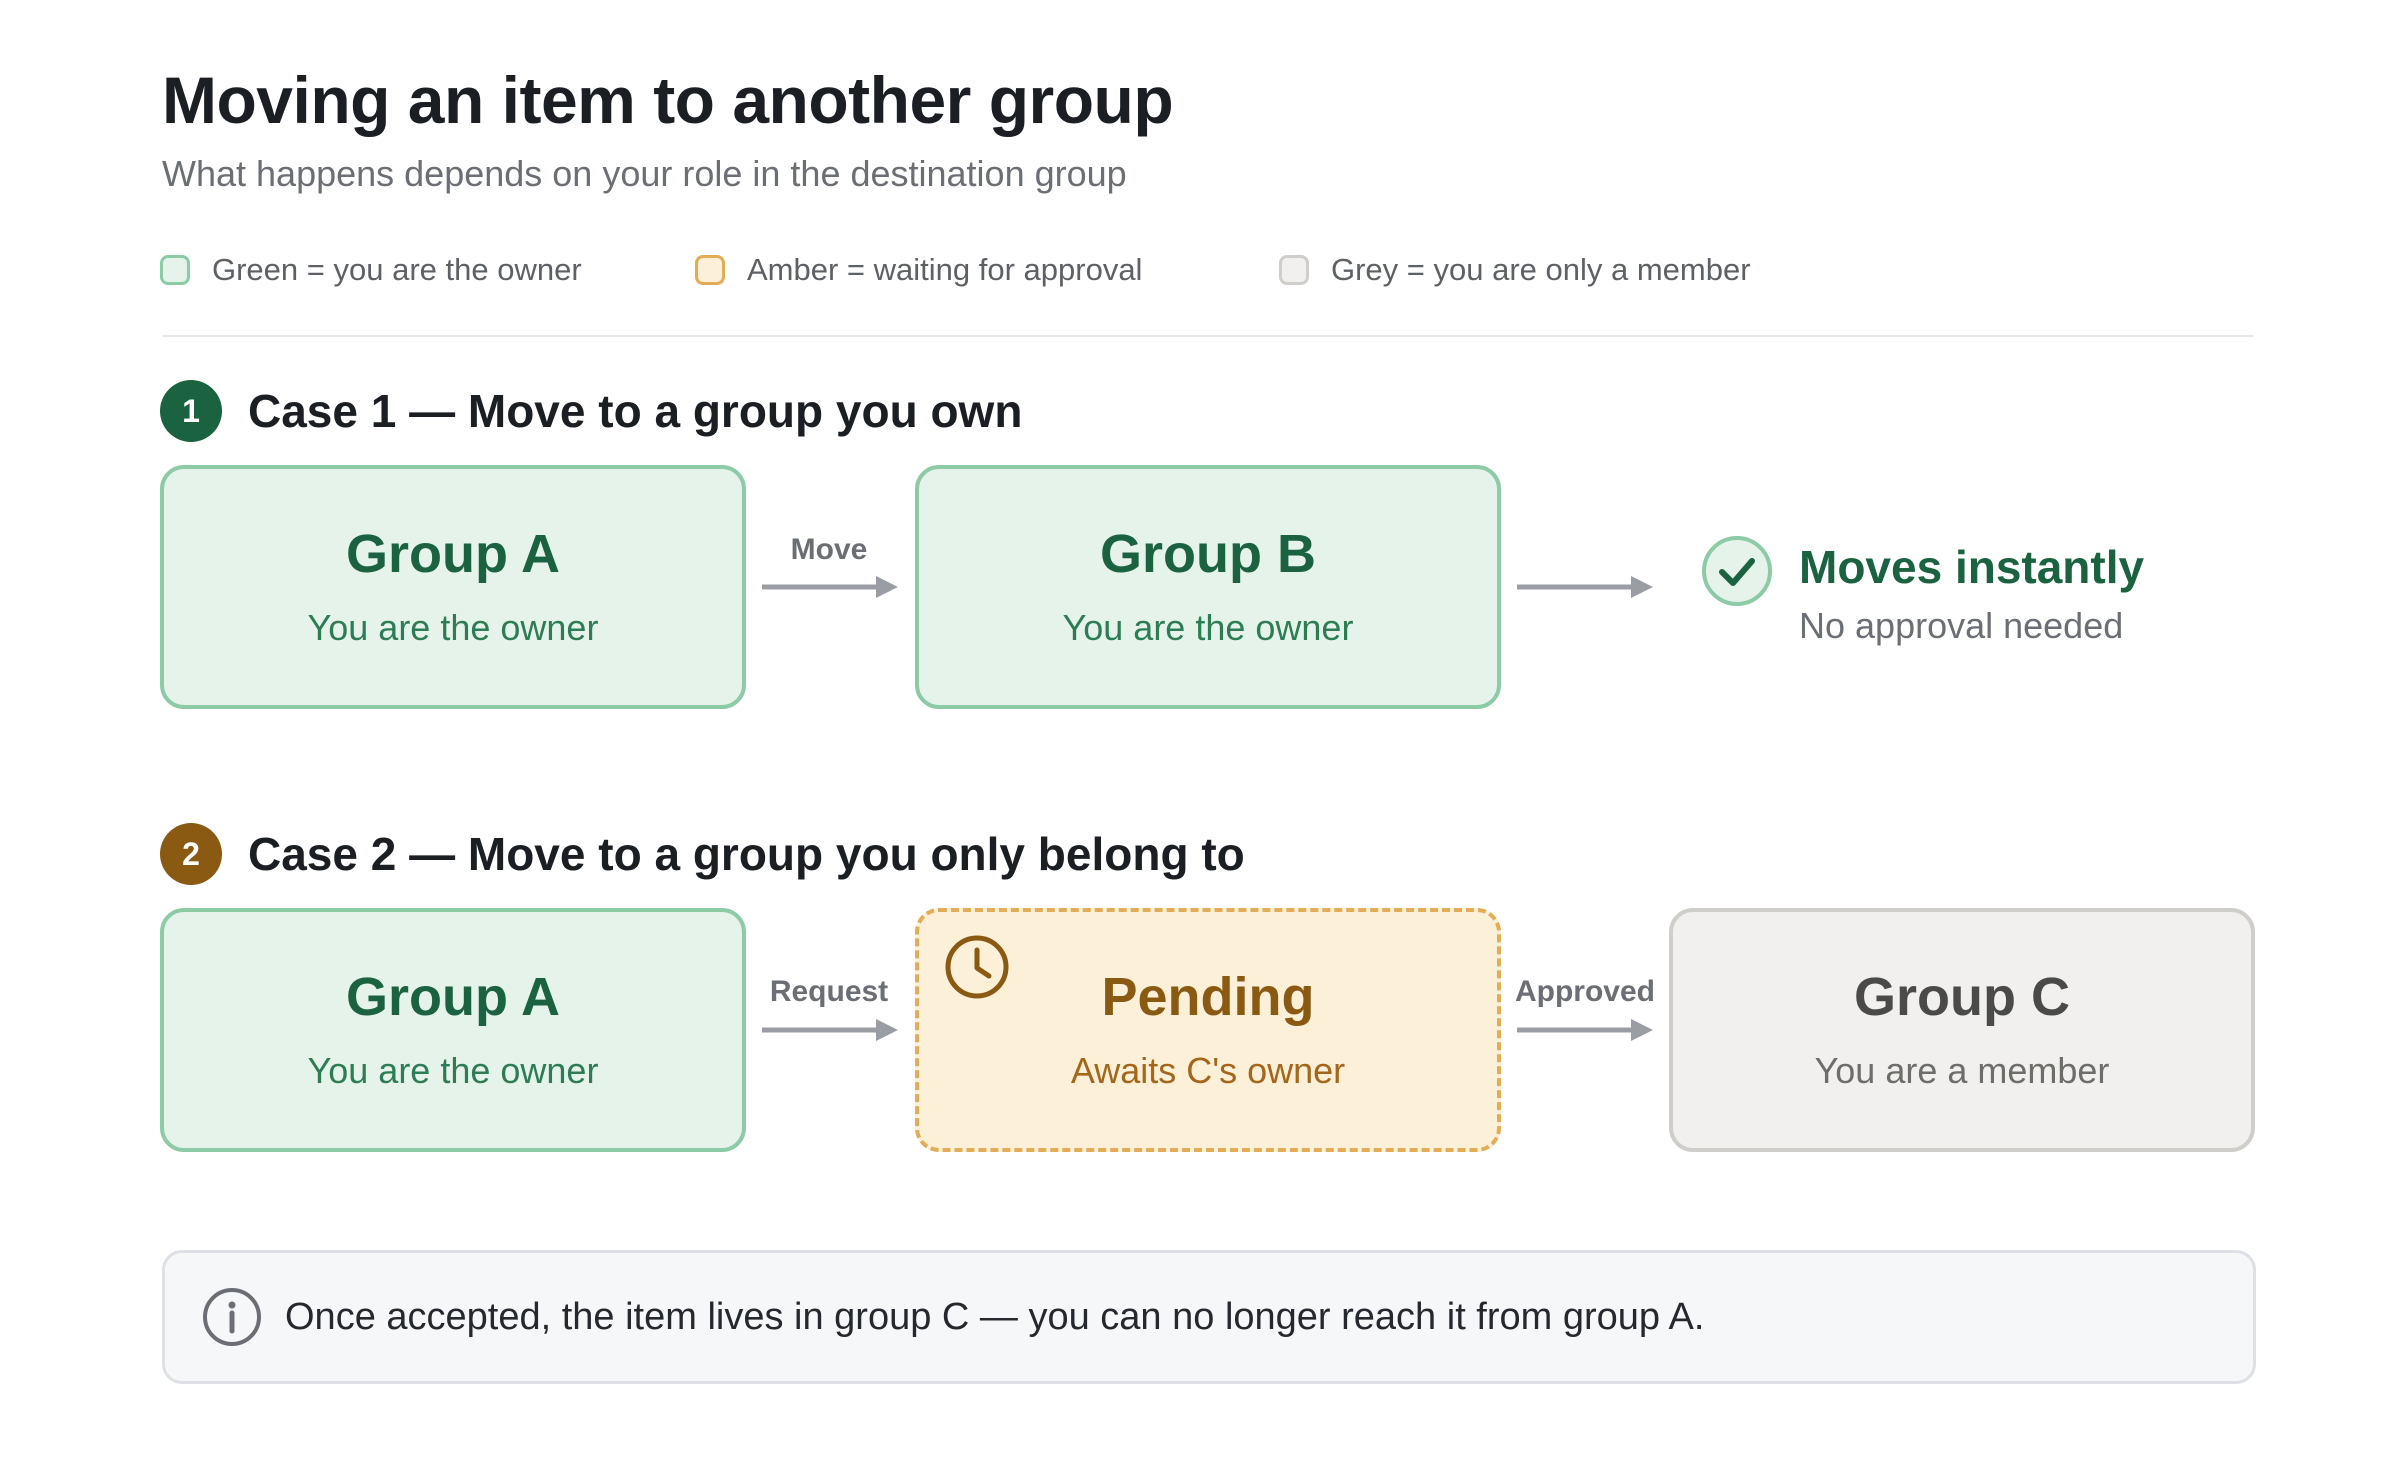 This screenshot has width=2400, height=1480. What do you see at coordinates (1962, 997) in the screenshot?
I see `box-title: Group C` at bounding box center [1962, 997].